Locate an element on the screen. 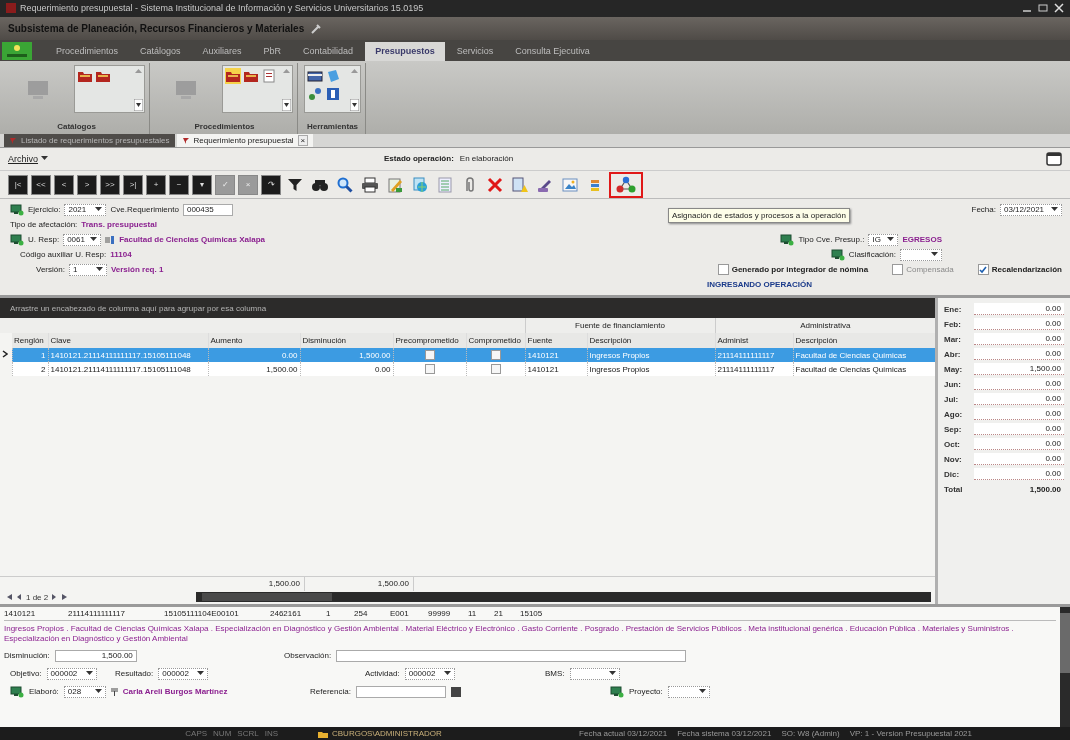 The width and height of the screenshot is (1070, 740). nav-button: − is located at coordinates (179, 184).